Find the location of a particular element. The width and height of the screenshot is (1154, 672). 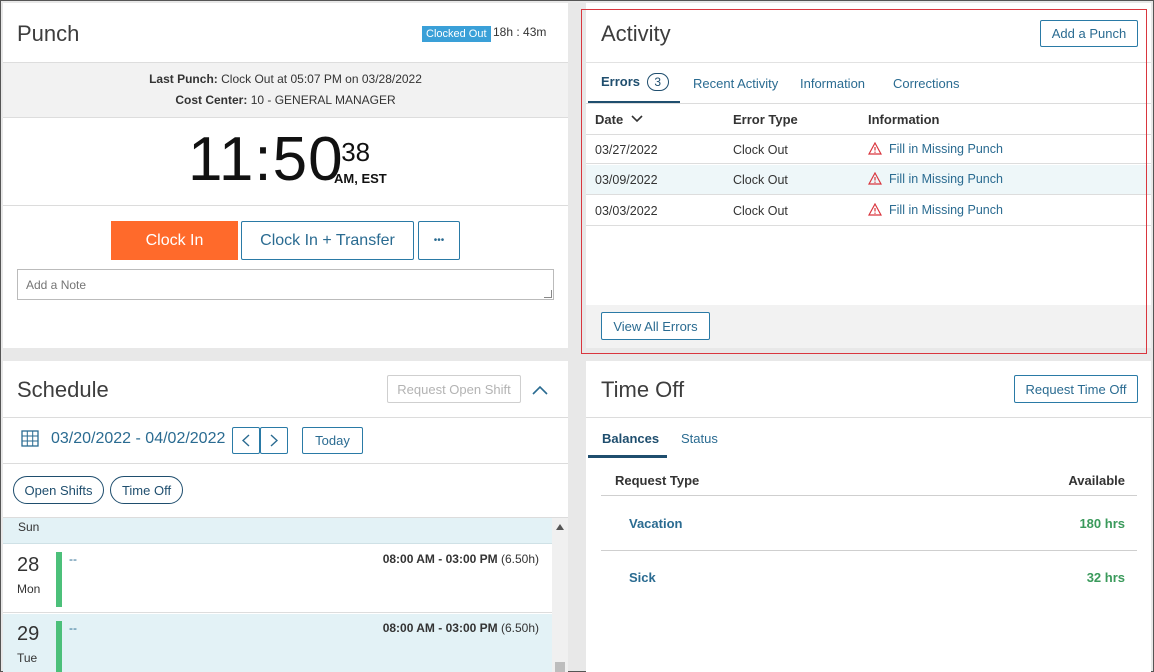

col-available: Available is located at coordinates (1096, 480).